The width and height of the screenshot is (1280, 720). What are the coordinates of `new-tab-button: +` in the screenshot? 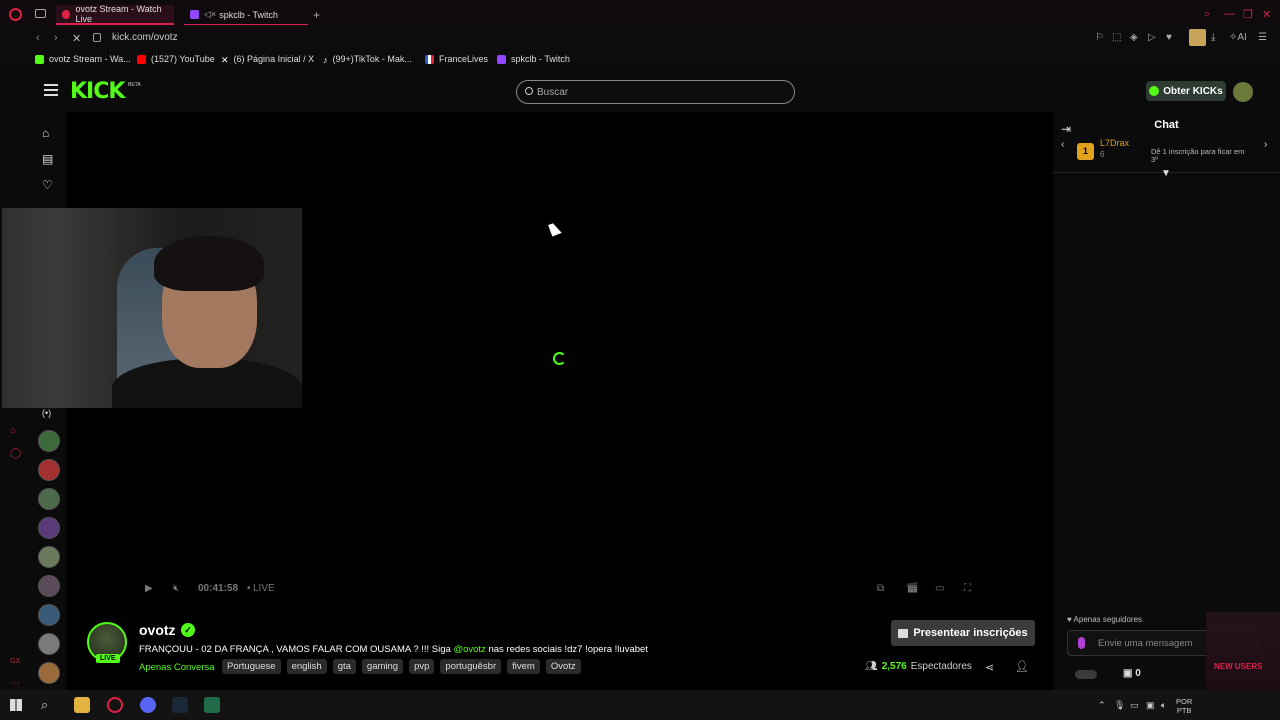 It's located at (316, 15).